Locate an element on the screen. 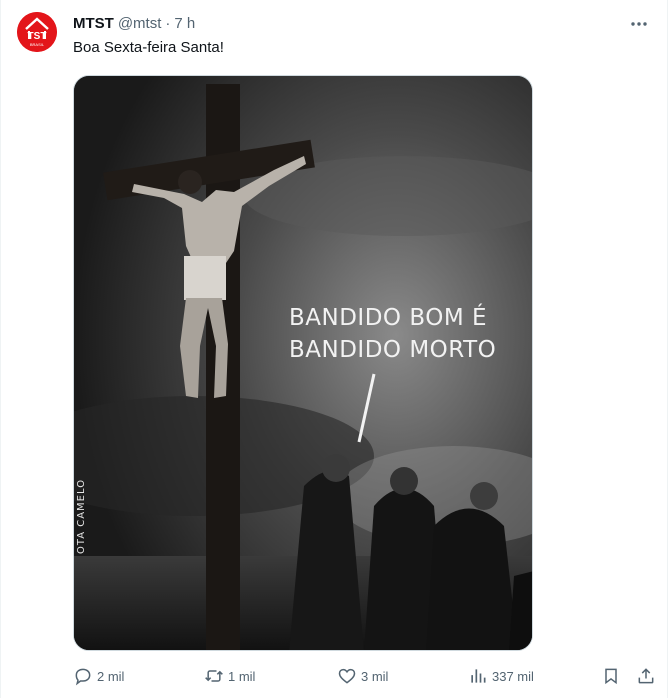  share-button is located at coordinates (648, 676).